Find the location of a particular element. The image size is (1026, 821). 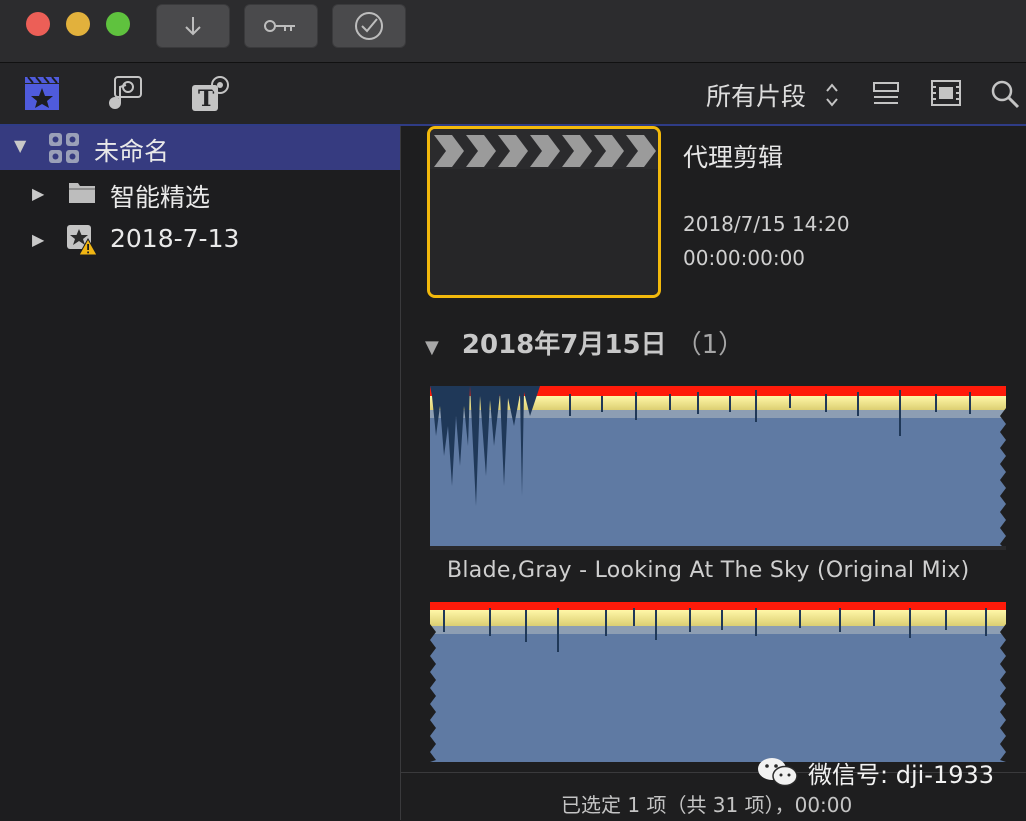

libraries-icon is located at coordinates (42, 93).